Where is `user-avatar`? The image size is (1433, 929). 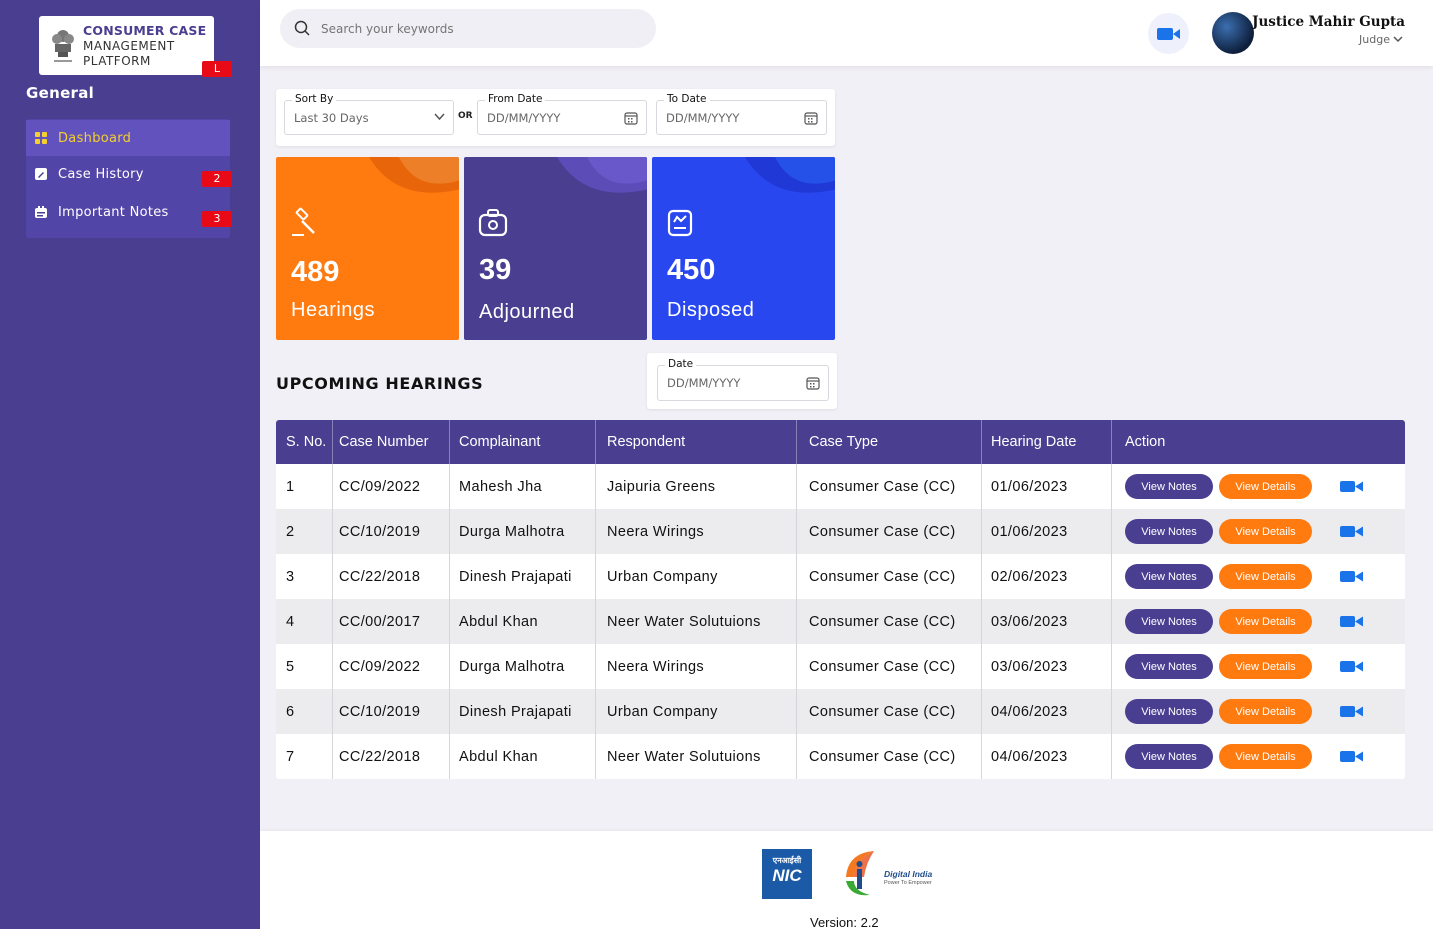 user-avatar is located at coordinates (1233, 33).